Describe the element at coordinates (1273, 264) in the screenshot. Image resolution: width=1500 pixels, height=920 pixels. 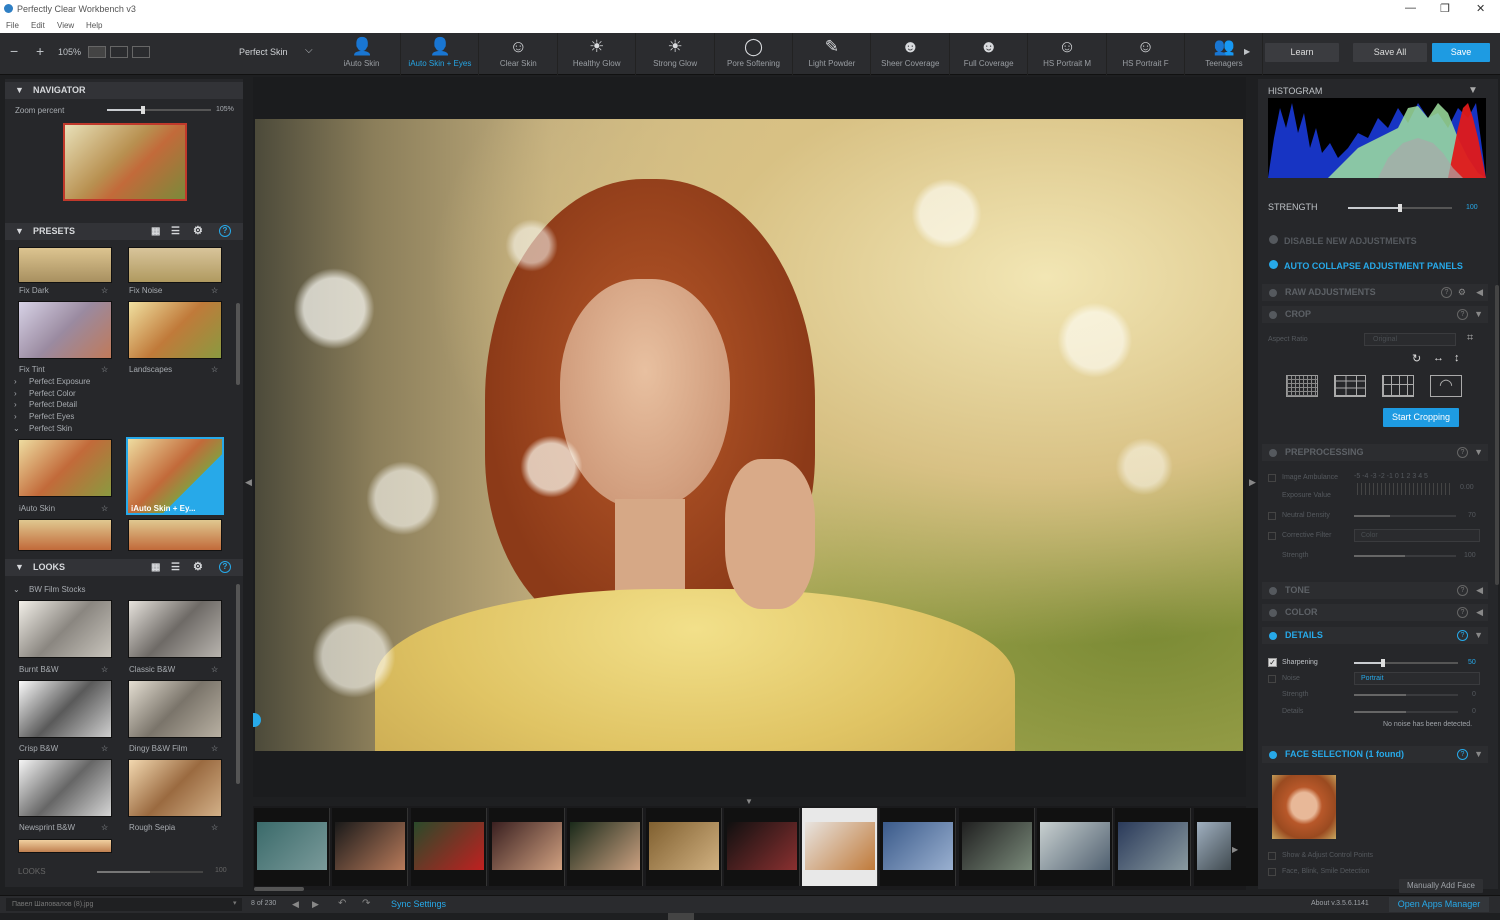
I see `auto-collapse-radio` at that location.